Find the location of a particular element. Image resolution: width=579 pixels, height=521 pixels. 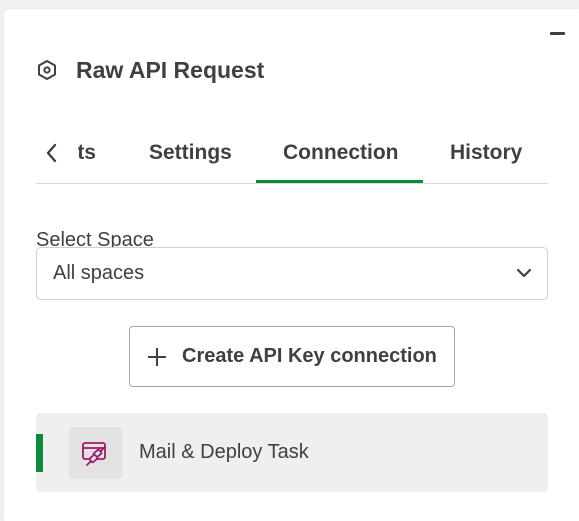

tab-settings: Settings is located at coordinates (190, 153).